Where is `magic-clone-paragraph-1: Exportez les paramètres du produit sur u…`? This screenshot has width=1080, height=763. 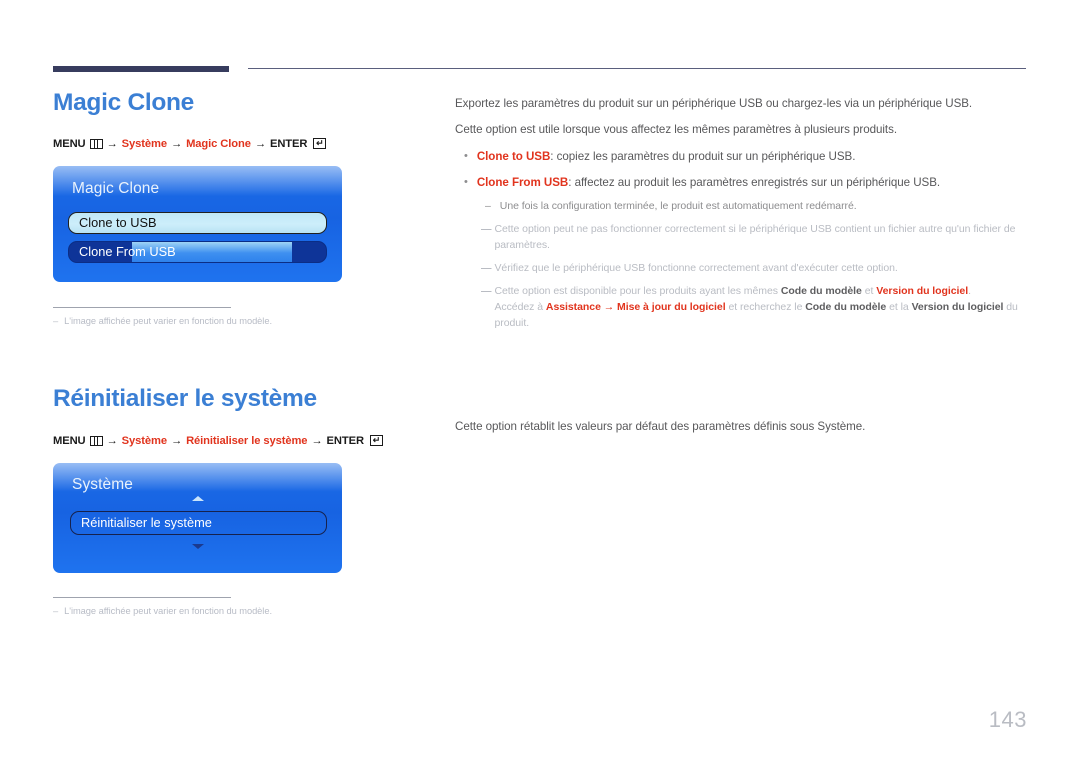 magic-clone-paragraph-1: Exportez les paramètres du produit sur u… is located at coordinates (714, 103).